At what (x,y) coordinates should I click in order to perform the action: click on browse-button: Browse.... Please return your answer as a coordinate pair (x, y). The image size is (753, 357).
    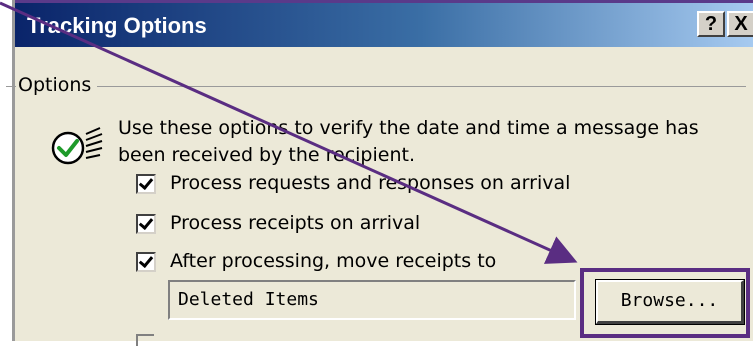
    Looking at the image, I should click on (670, 302).